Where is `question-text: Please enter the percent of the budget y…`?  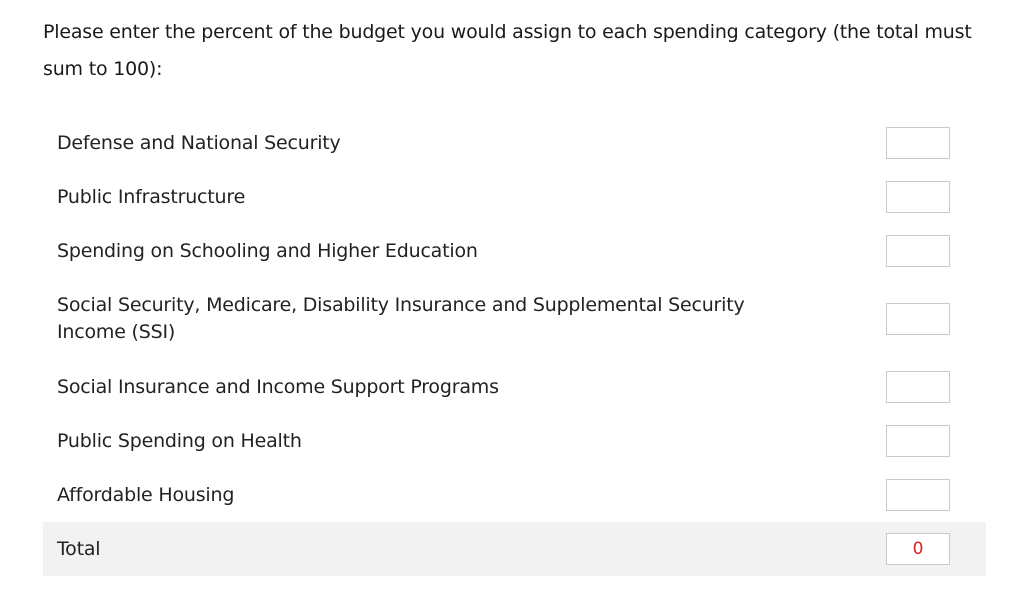 question-text: Please enter the percent of the budget y… is located at coordinates (507, 50).